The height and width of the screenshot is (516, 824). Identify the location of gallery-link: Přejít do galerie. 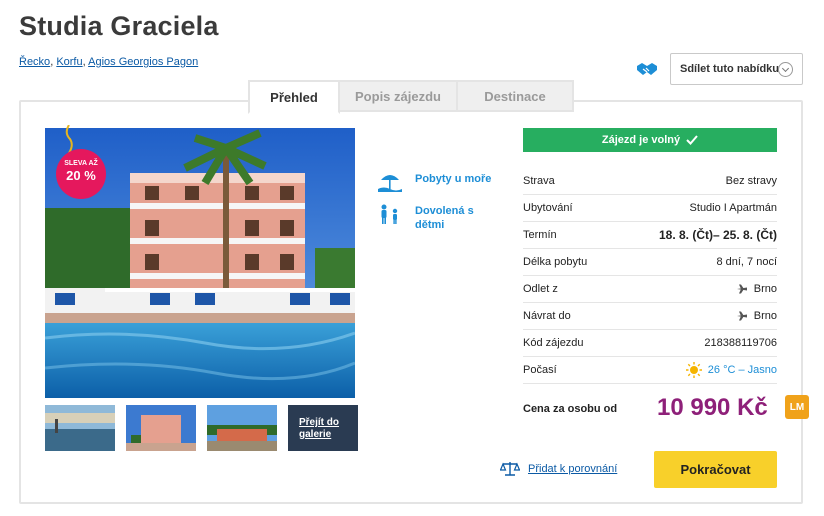
(323, 428).